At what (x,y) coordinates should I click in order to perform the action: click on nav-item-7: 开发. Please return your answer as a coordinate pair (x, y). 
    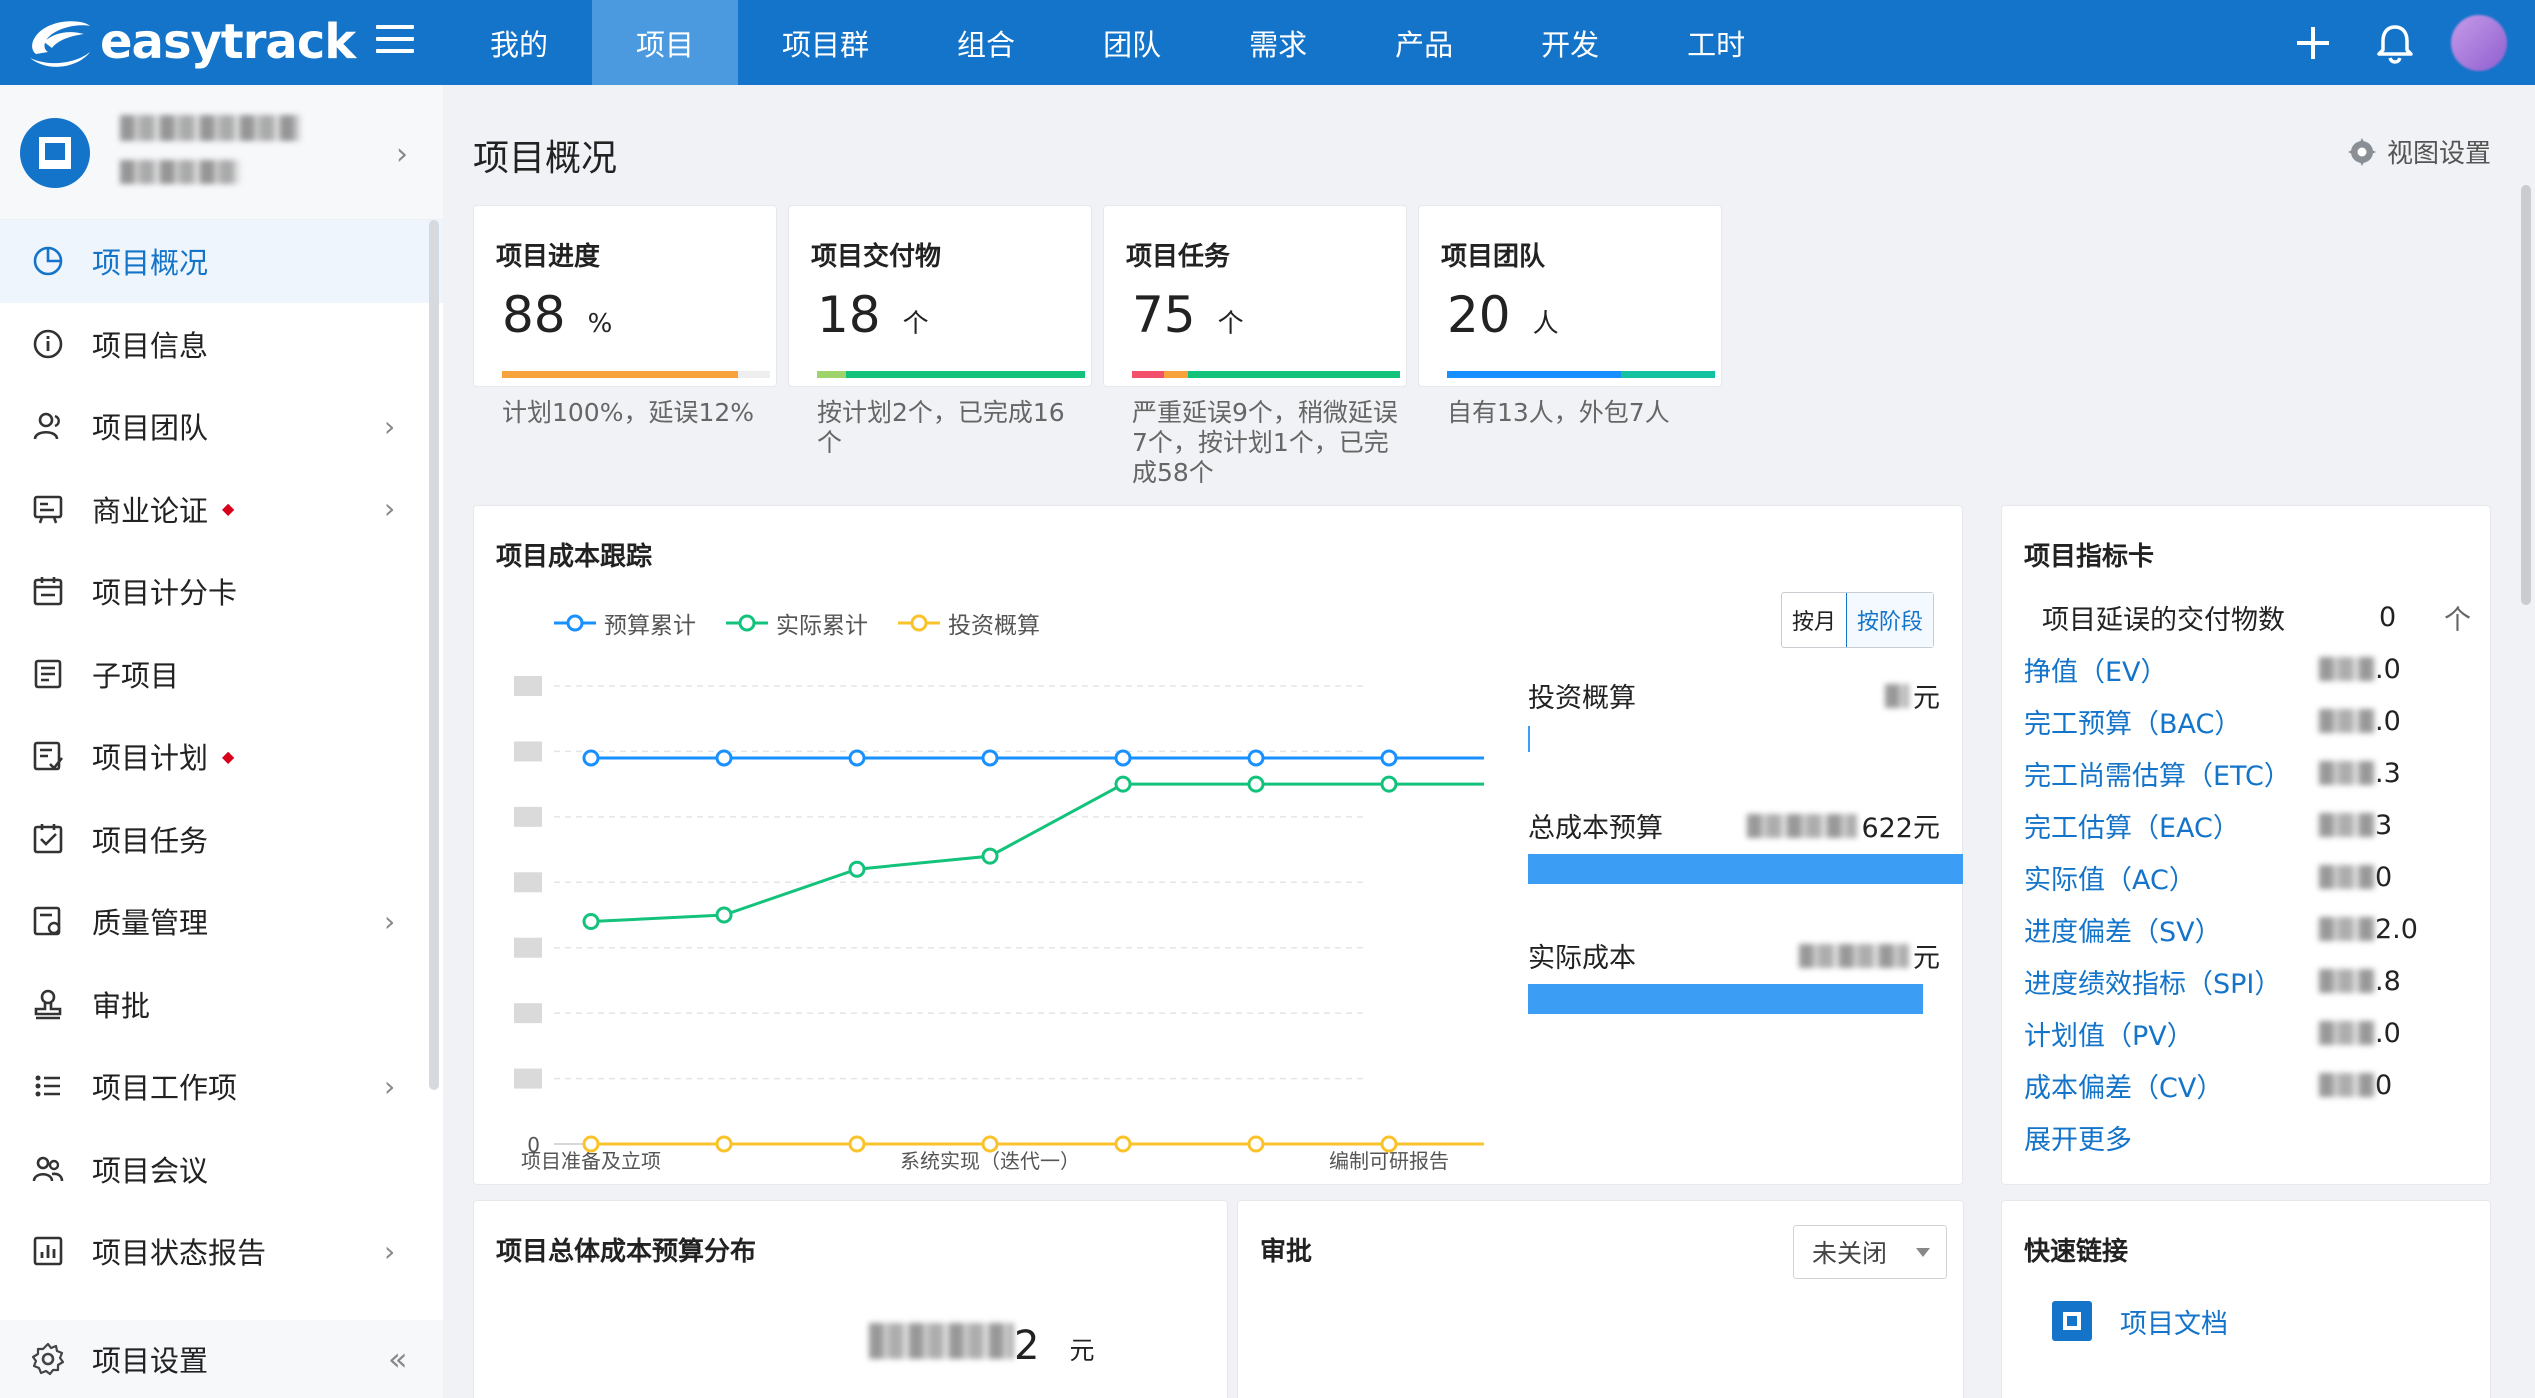
    Looking at the image, I should click on (1570, 42).